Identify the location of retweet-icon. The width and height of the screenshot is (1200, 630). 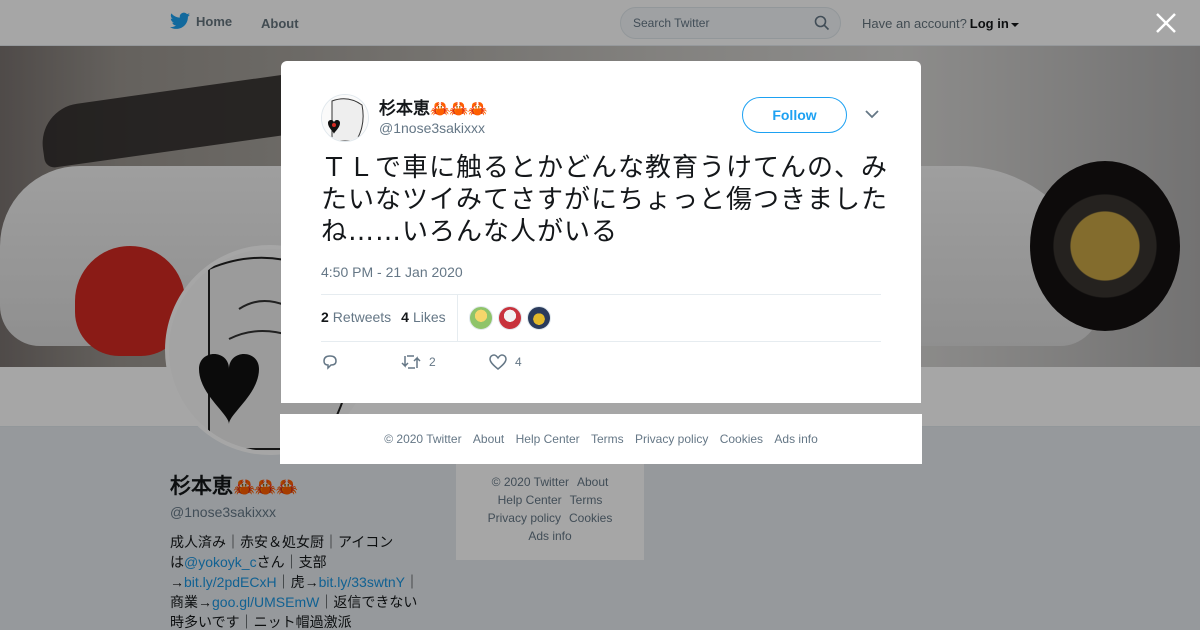
(411, 362).